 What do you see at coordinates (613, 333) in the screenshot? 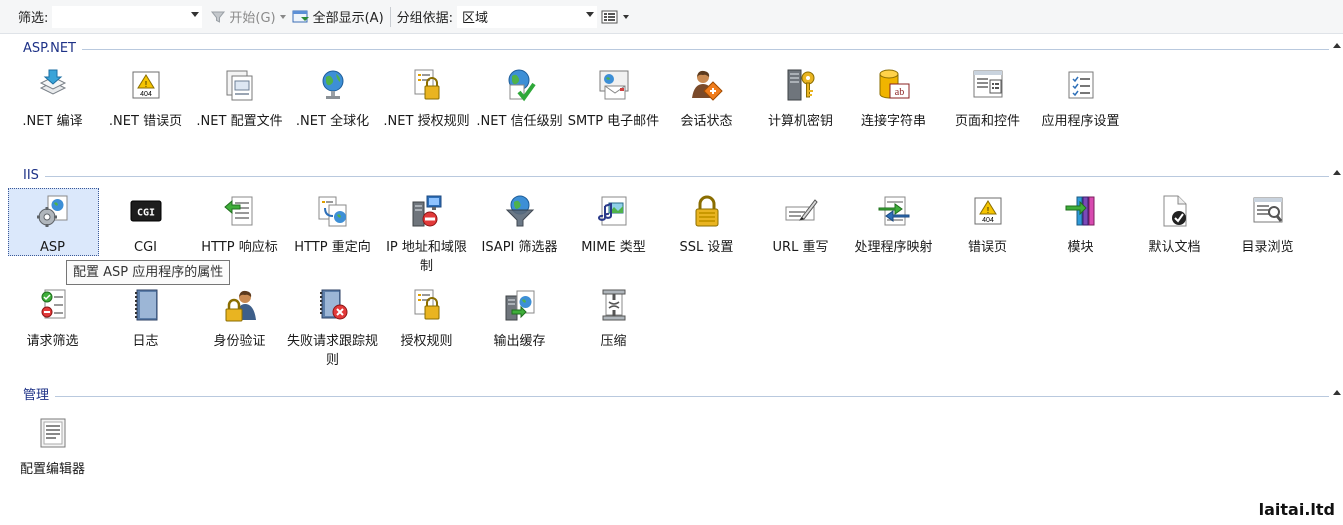
I see `feature-compression: 压缩` at bounding box center [613, 333].